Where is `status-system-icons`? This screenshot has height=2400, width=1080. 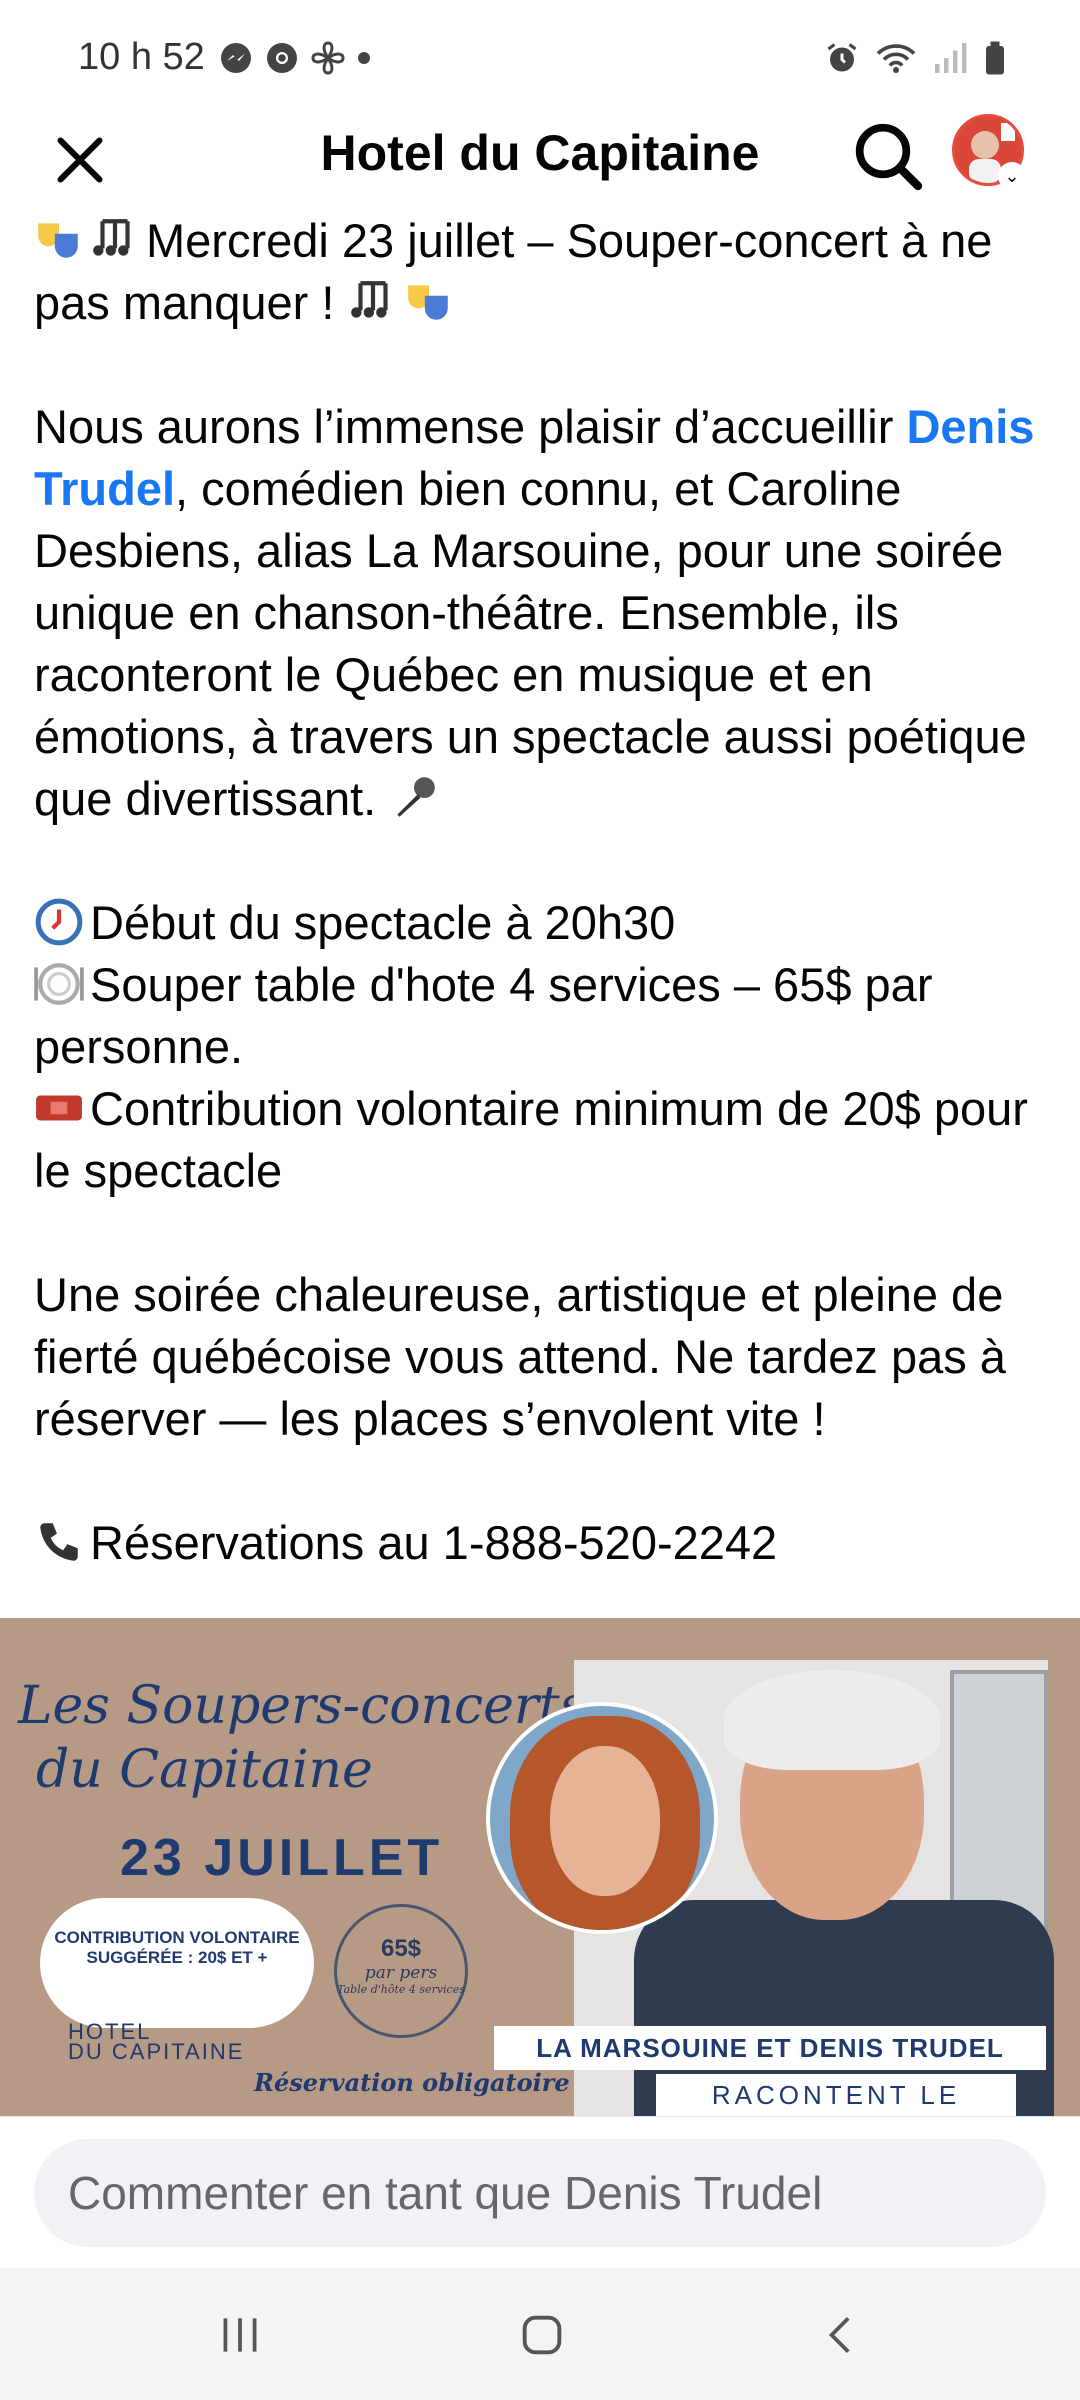 status-system-icons is located at coordinates (916, 58).